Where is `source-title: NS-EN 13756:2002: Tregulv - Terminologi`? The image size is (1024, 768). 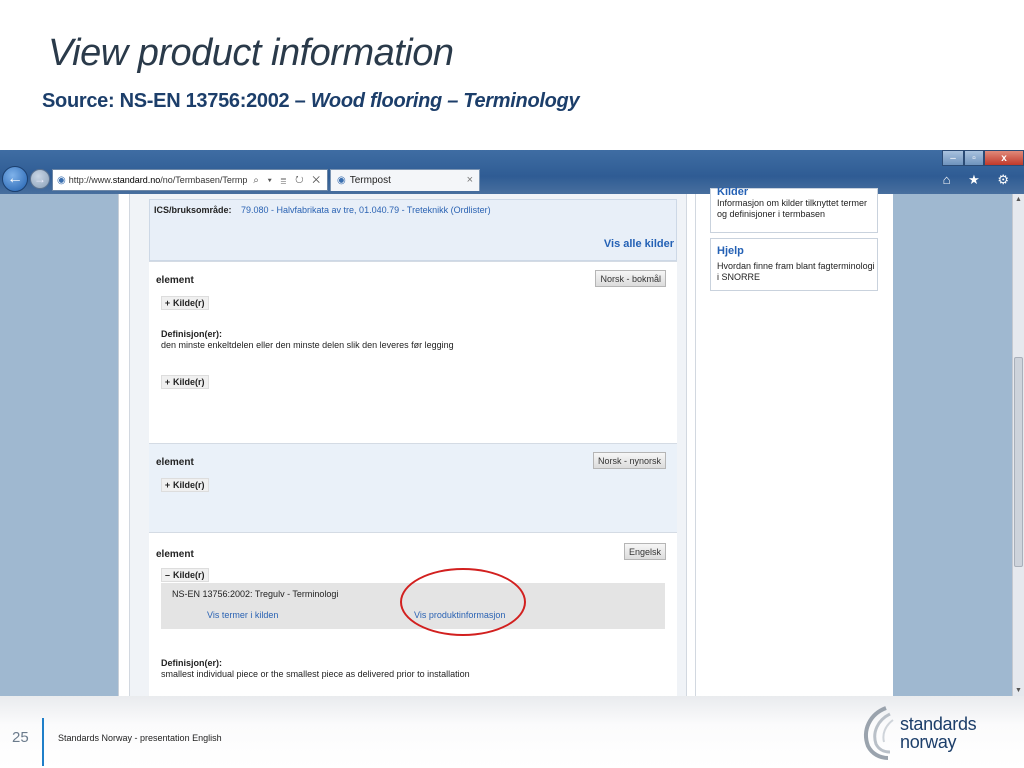
source-title: NS-EN 13756:2002: Tregulv - Terminologi is located at coordinates (255, 594).